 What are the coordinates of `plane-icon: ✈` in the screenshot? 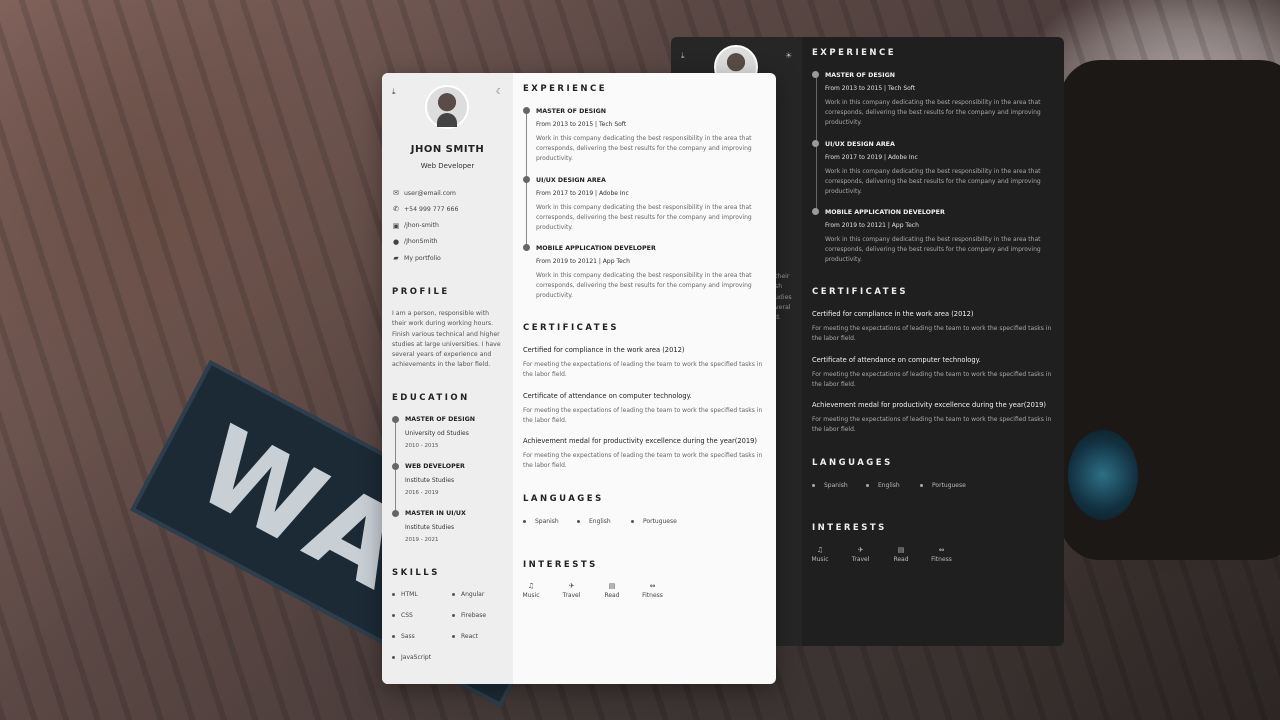 It's located at (860, 550).